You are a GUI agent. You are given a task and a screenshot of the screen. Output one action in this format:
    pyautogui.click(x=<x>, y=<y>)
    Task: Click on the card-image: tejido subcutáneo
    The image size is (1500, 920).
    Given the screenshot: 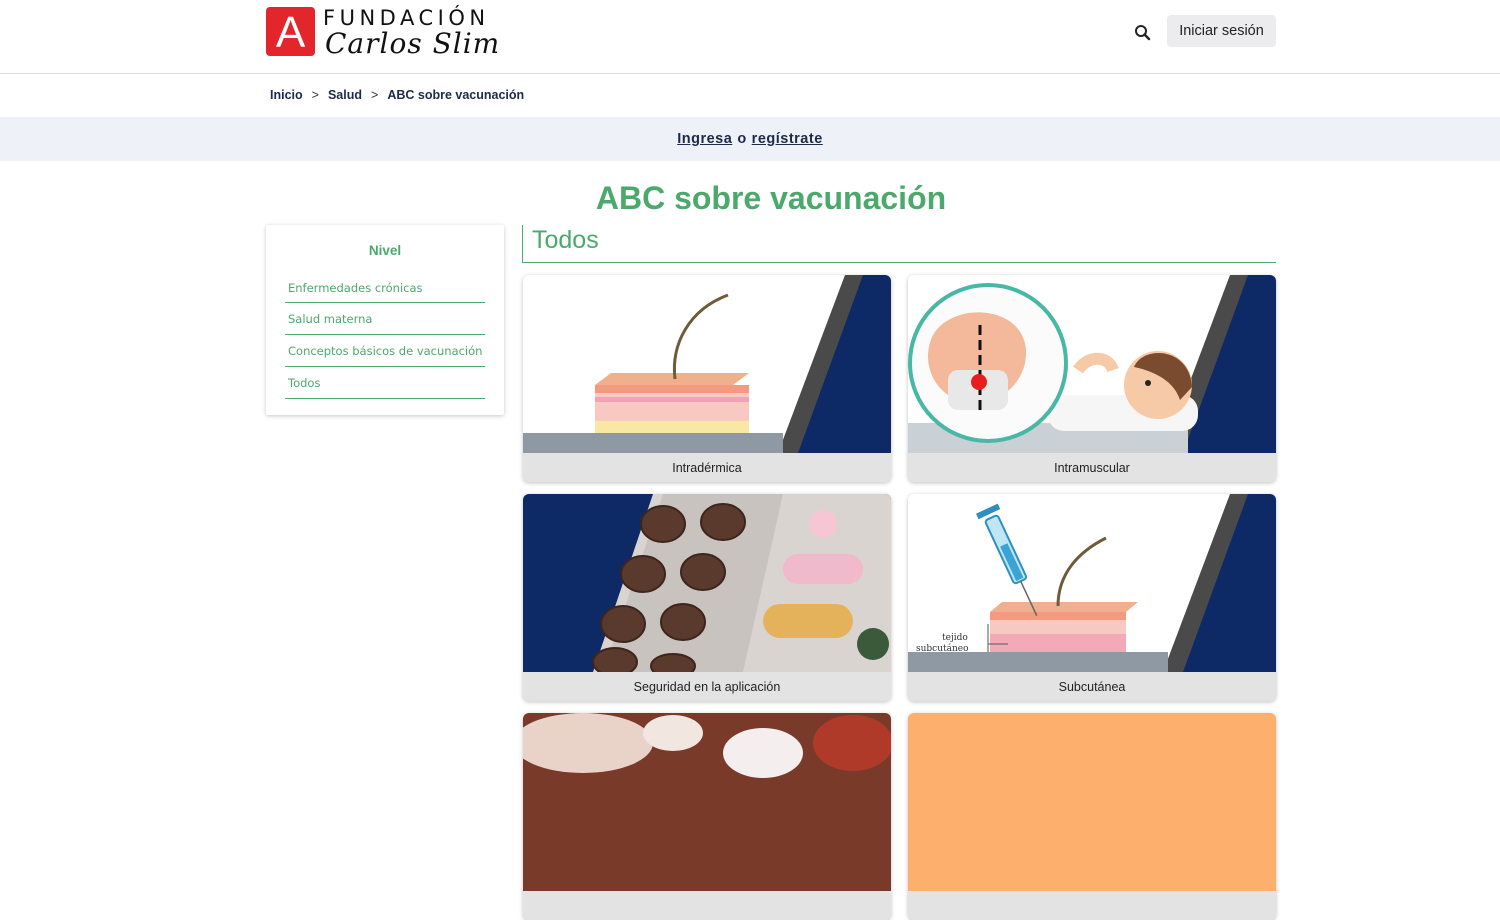 What is the action you would take?
    pyautogui.click(x=1092, y=583)
    